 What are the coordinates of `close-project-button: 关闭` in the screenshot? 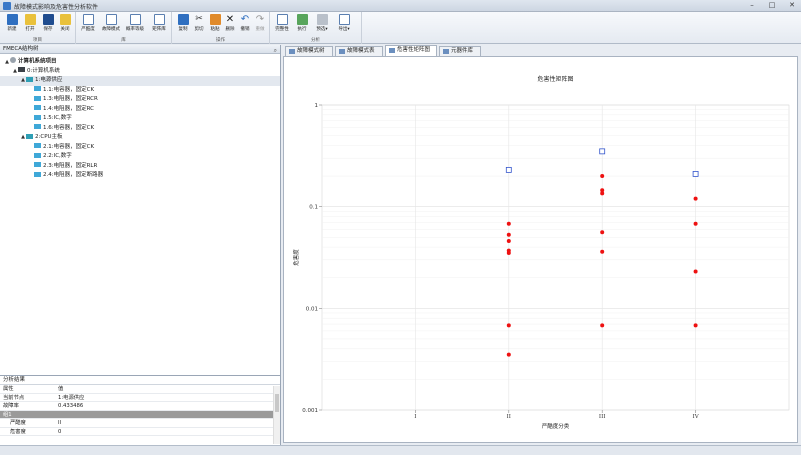 It's located at (65, 24).